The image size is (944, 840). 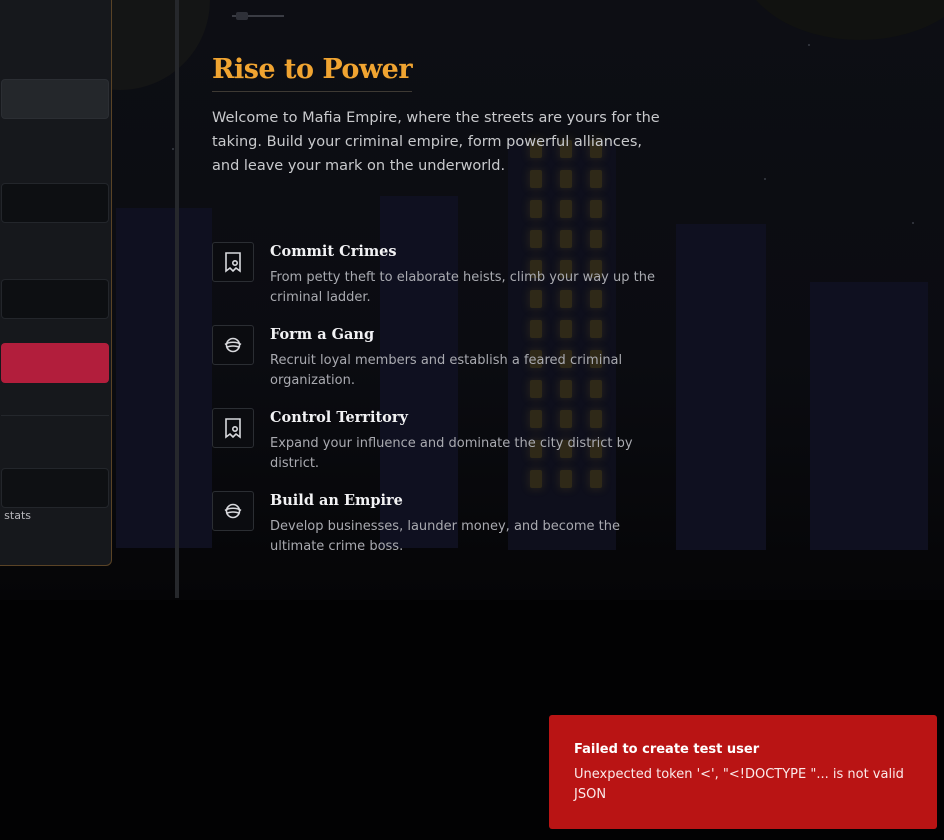 I want to click on toast-title: Failed to create test user, so click(x=667, y=749).